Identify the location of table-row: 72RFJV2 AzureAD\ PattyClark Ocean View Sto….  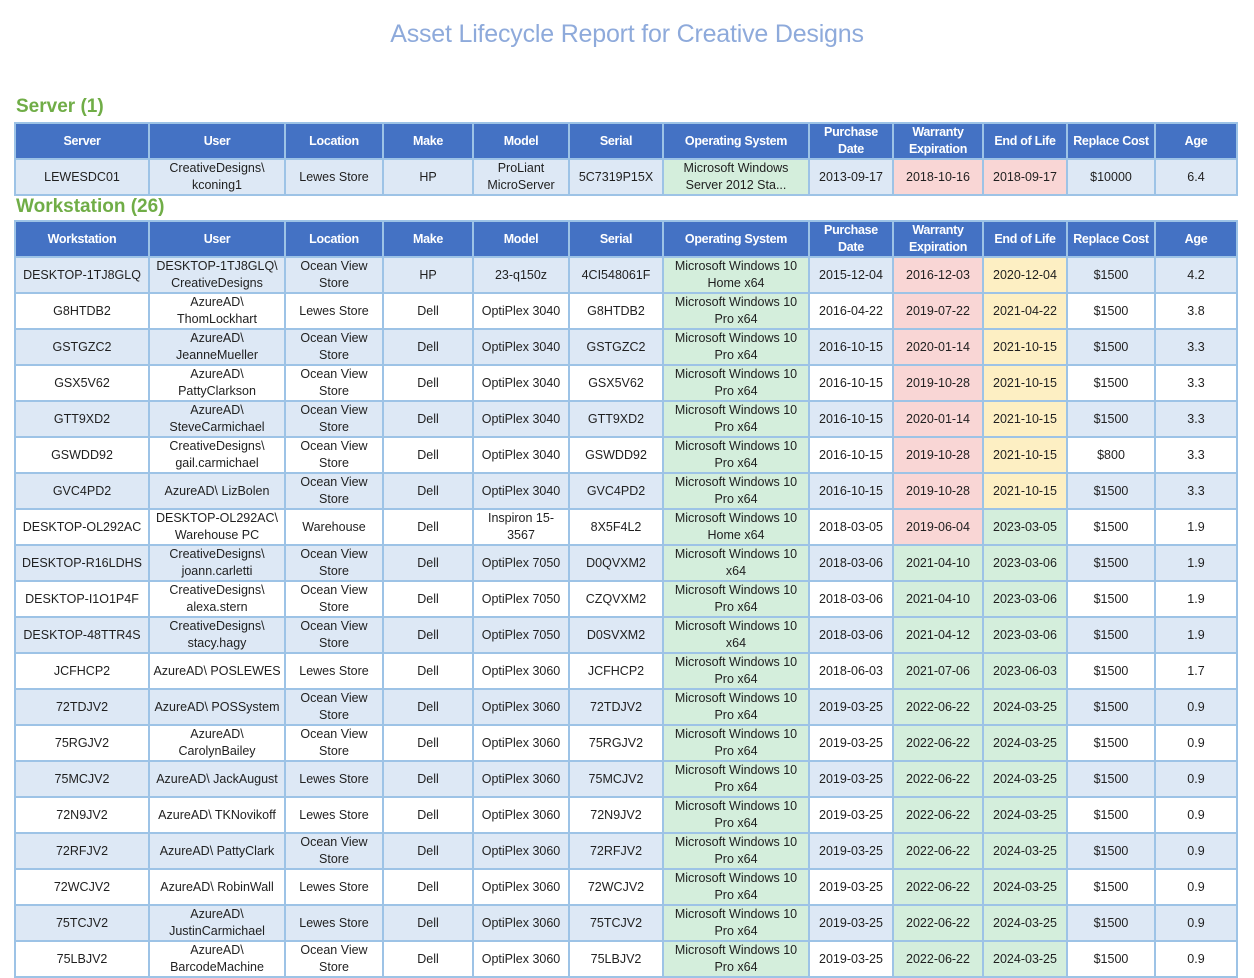
(626, 851).